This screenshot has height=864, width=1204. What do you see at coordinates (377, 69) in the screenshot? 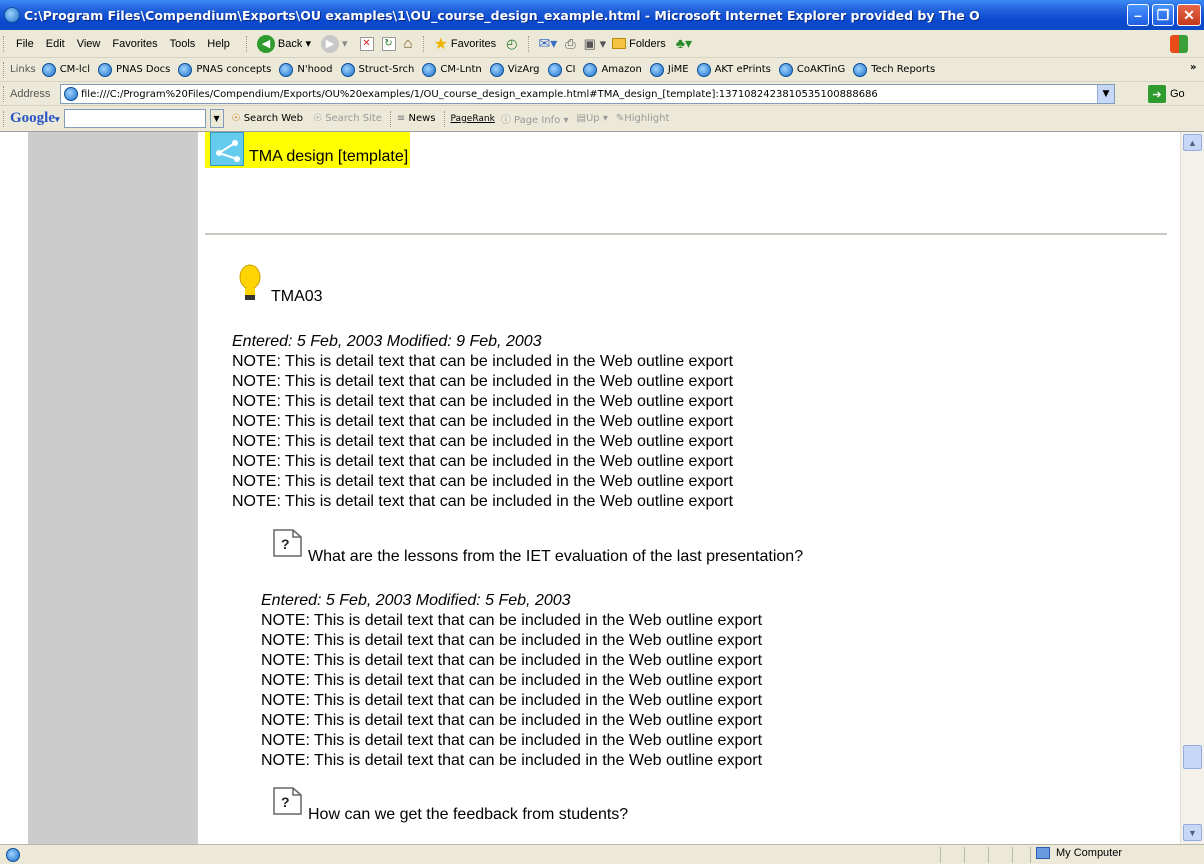
I see `link-struct-srch: Struct-Srch` at bounding box center [377, 69].